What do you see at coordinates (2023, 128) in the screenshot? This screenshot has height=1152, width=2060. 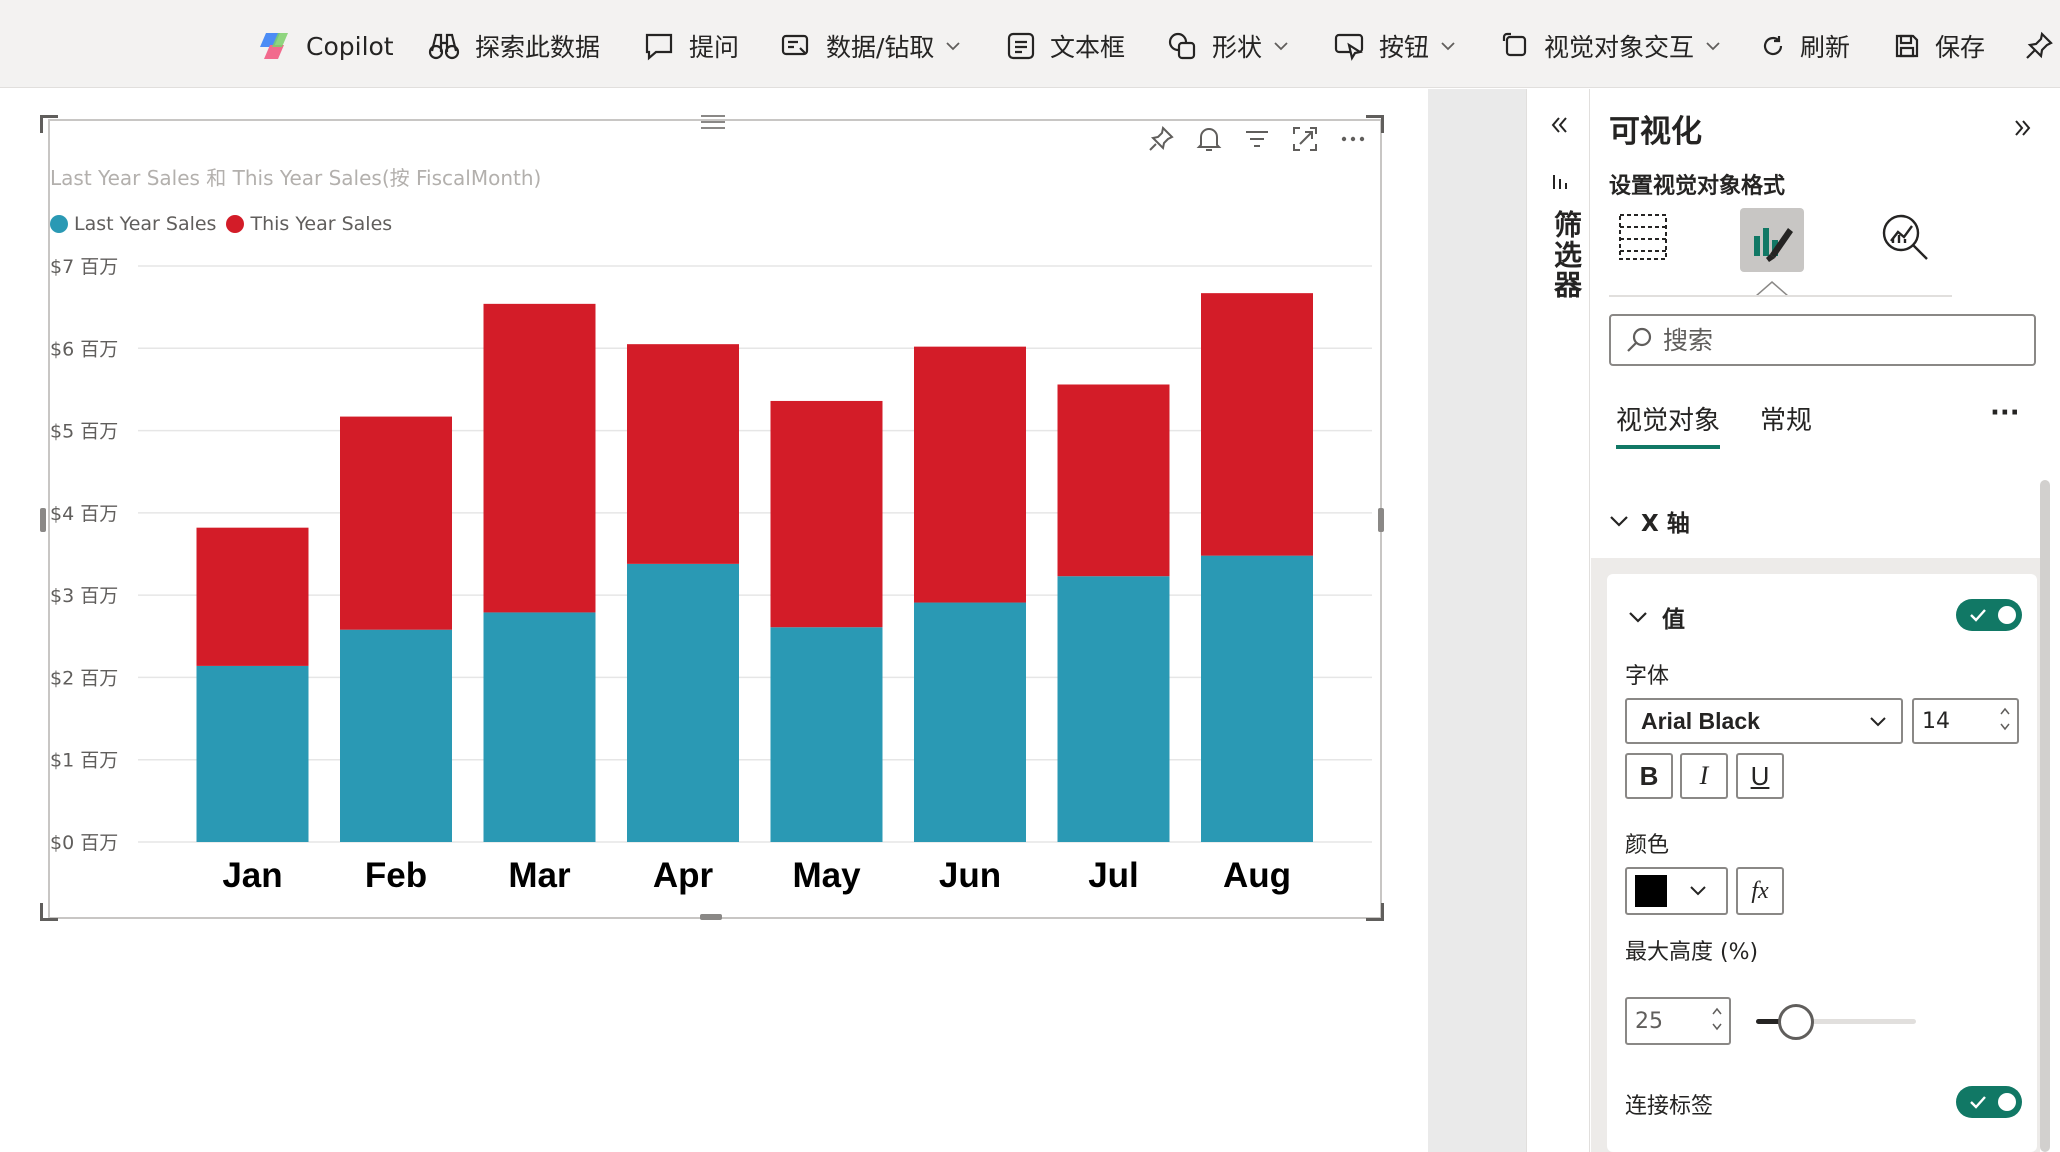 I see `double-chevron-right-icon` at bounding box center [2023, 128].